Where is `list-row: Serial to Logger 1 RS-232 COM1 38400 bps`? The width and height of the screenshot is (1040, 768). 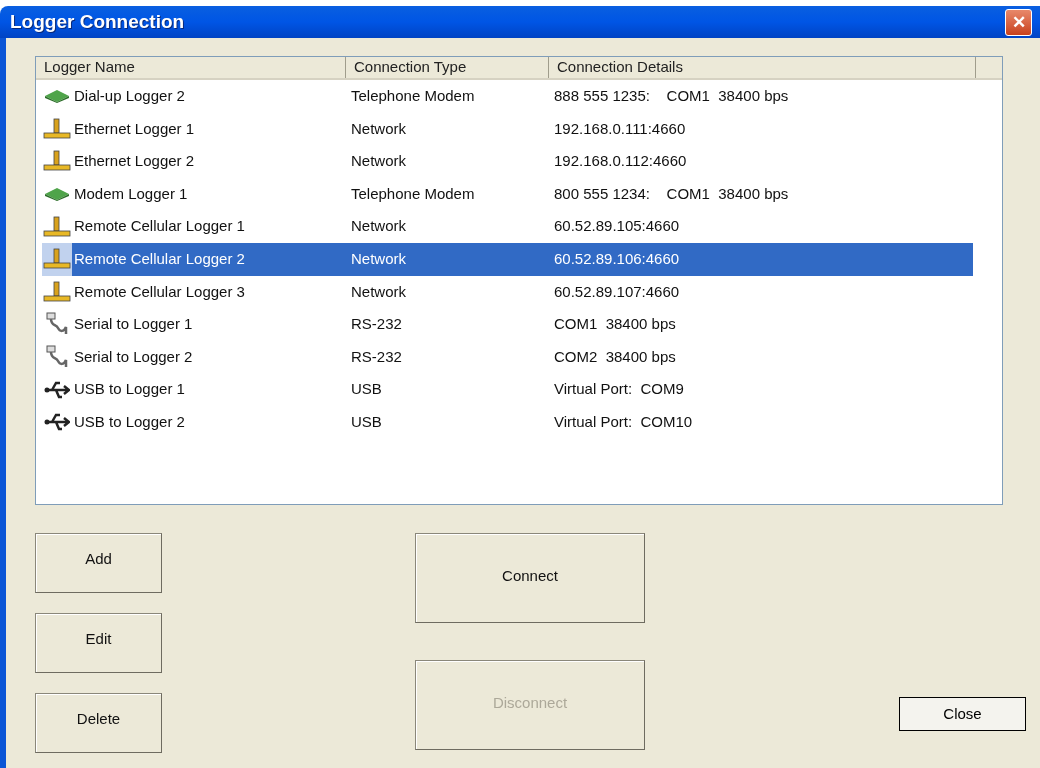
list-row: Serial to Logger 1 RS-232 COM1 38400 bps is located at coordinates (522, 324).